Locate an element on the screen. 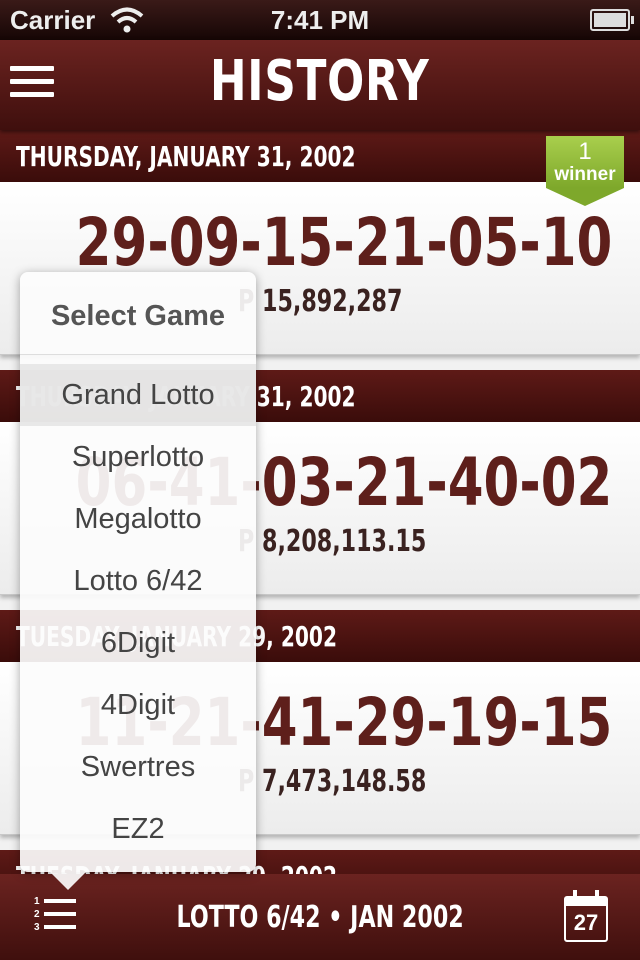 This screenshot has width=640, height=960. status-bar: Carrier 7:41 PM is located at coordinates (320, 20).